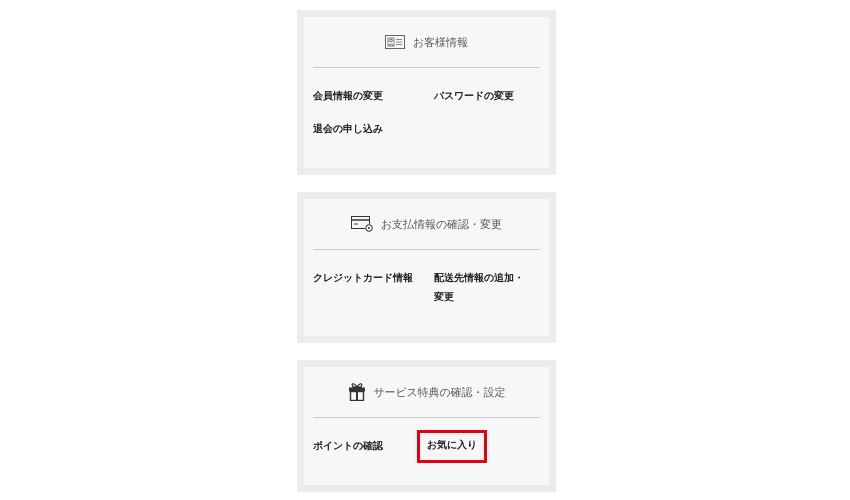  What do you see at coordinates (365, 96) in the screenshot?
I see `menu-link: 会員情報の変更` at bounding box center [365, 96].